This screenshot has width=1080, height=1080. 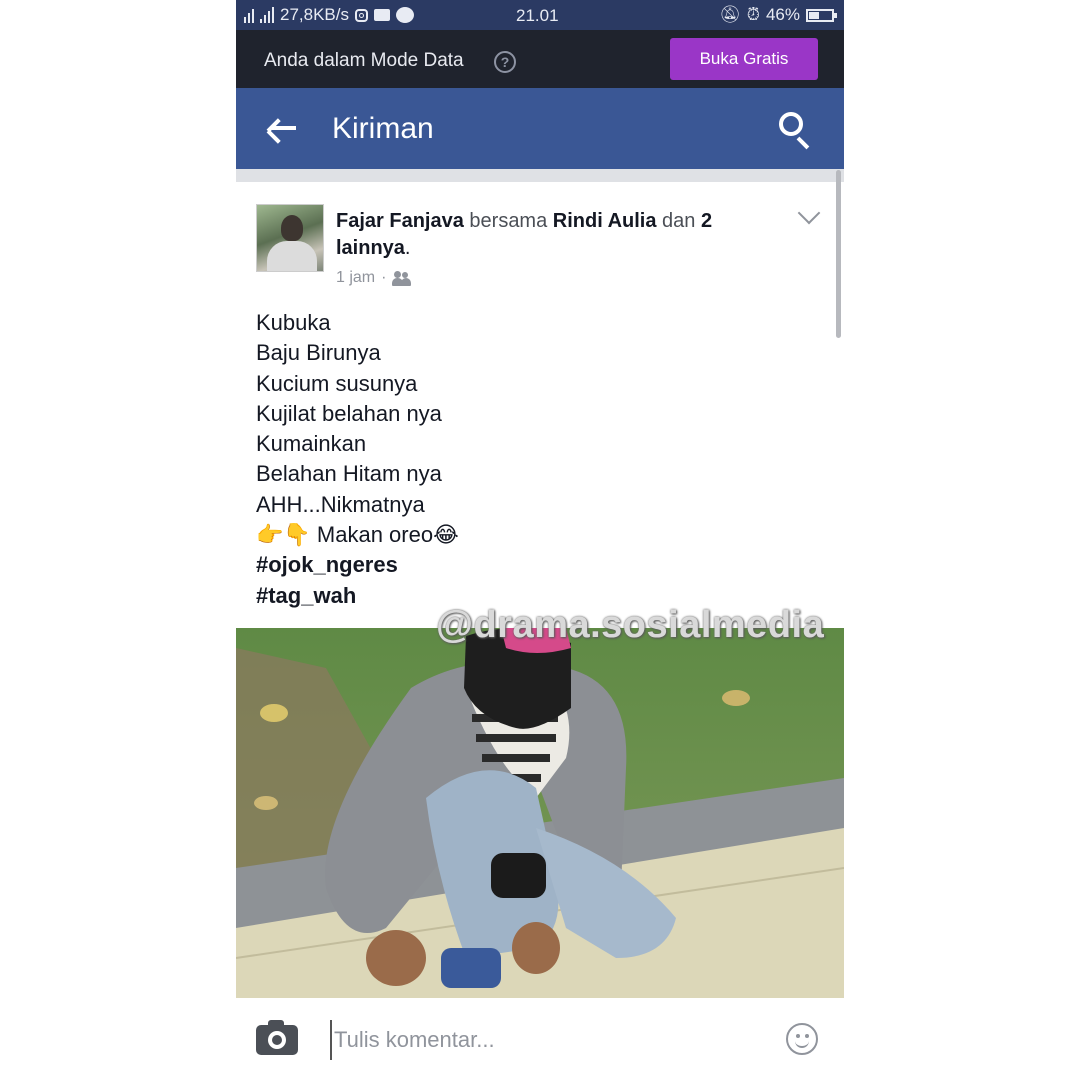 I want to click on tagged-name: Rindi Aulia, so click(x=605, y=221).